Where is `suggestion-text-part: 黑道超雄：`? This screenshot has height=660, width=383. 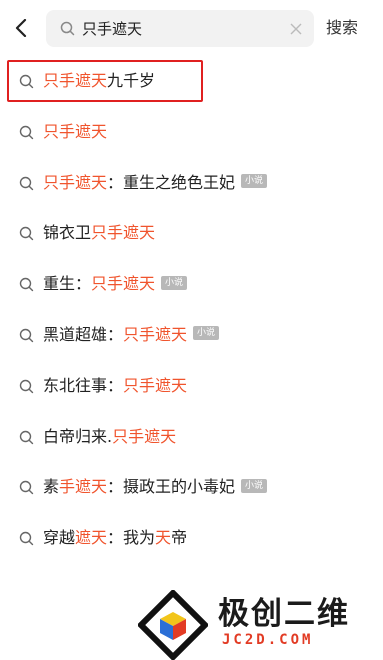
suggestion-text-part: 黑道超雄： is located at coordinates (83, 334).